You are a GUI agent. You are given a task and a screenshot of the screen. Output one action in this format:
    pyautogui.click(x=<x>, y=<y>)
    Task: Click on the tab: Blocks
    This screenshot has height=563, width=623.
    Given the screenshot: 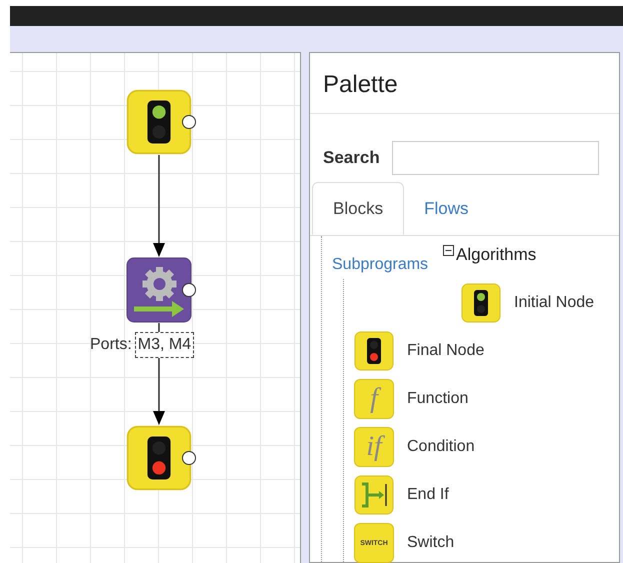 What is the action you would take?
    pyautogui.click(x=358, y=208)
    